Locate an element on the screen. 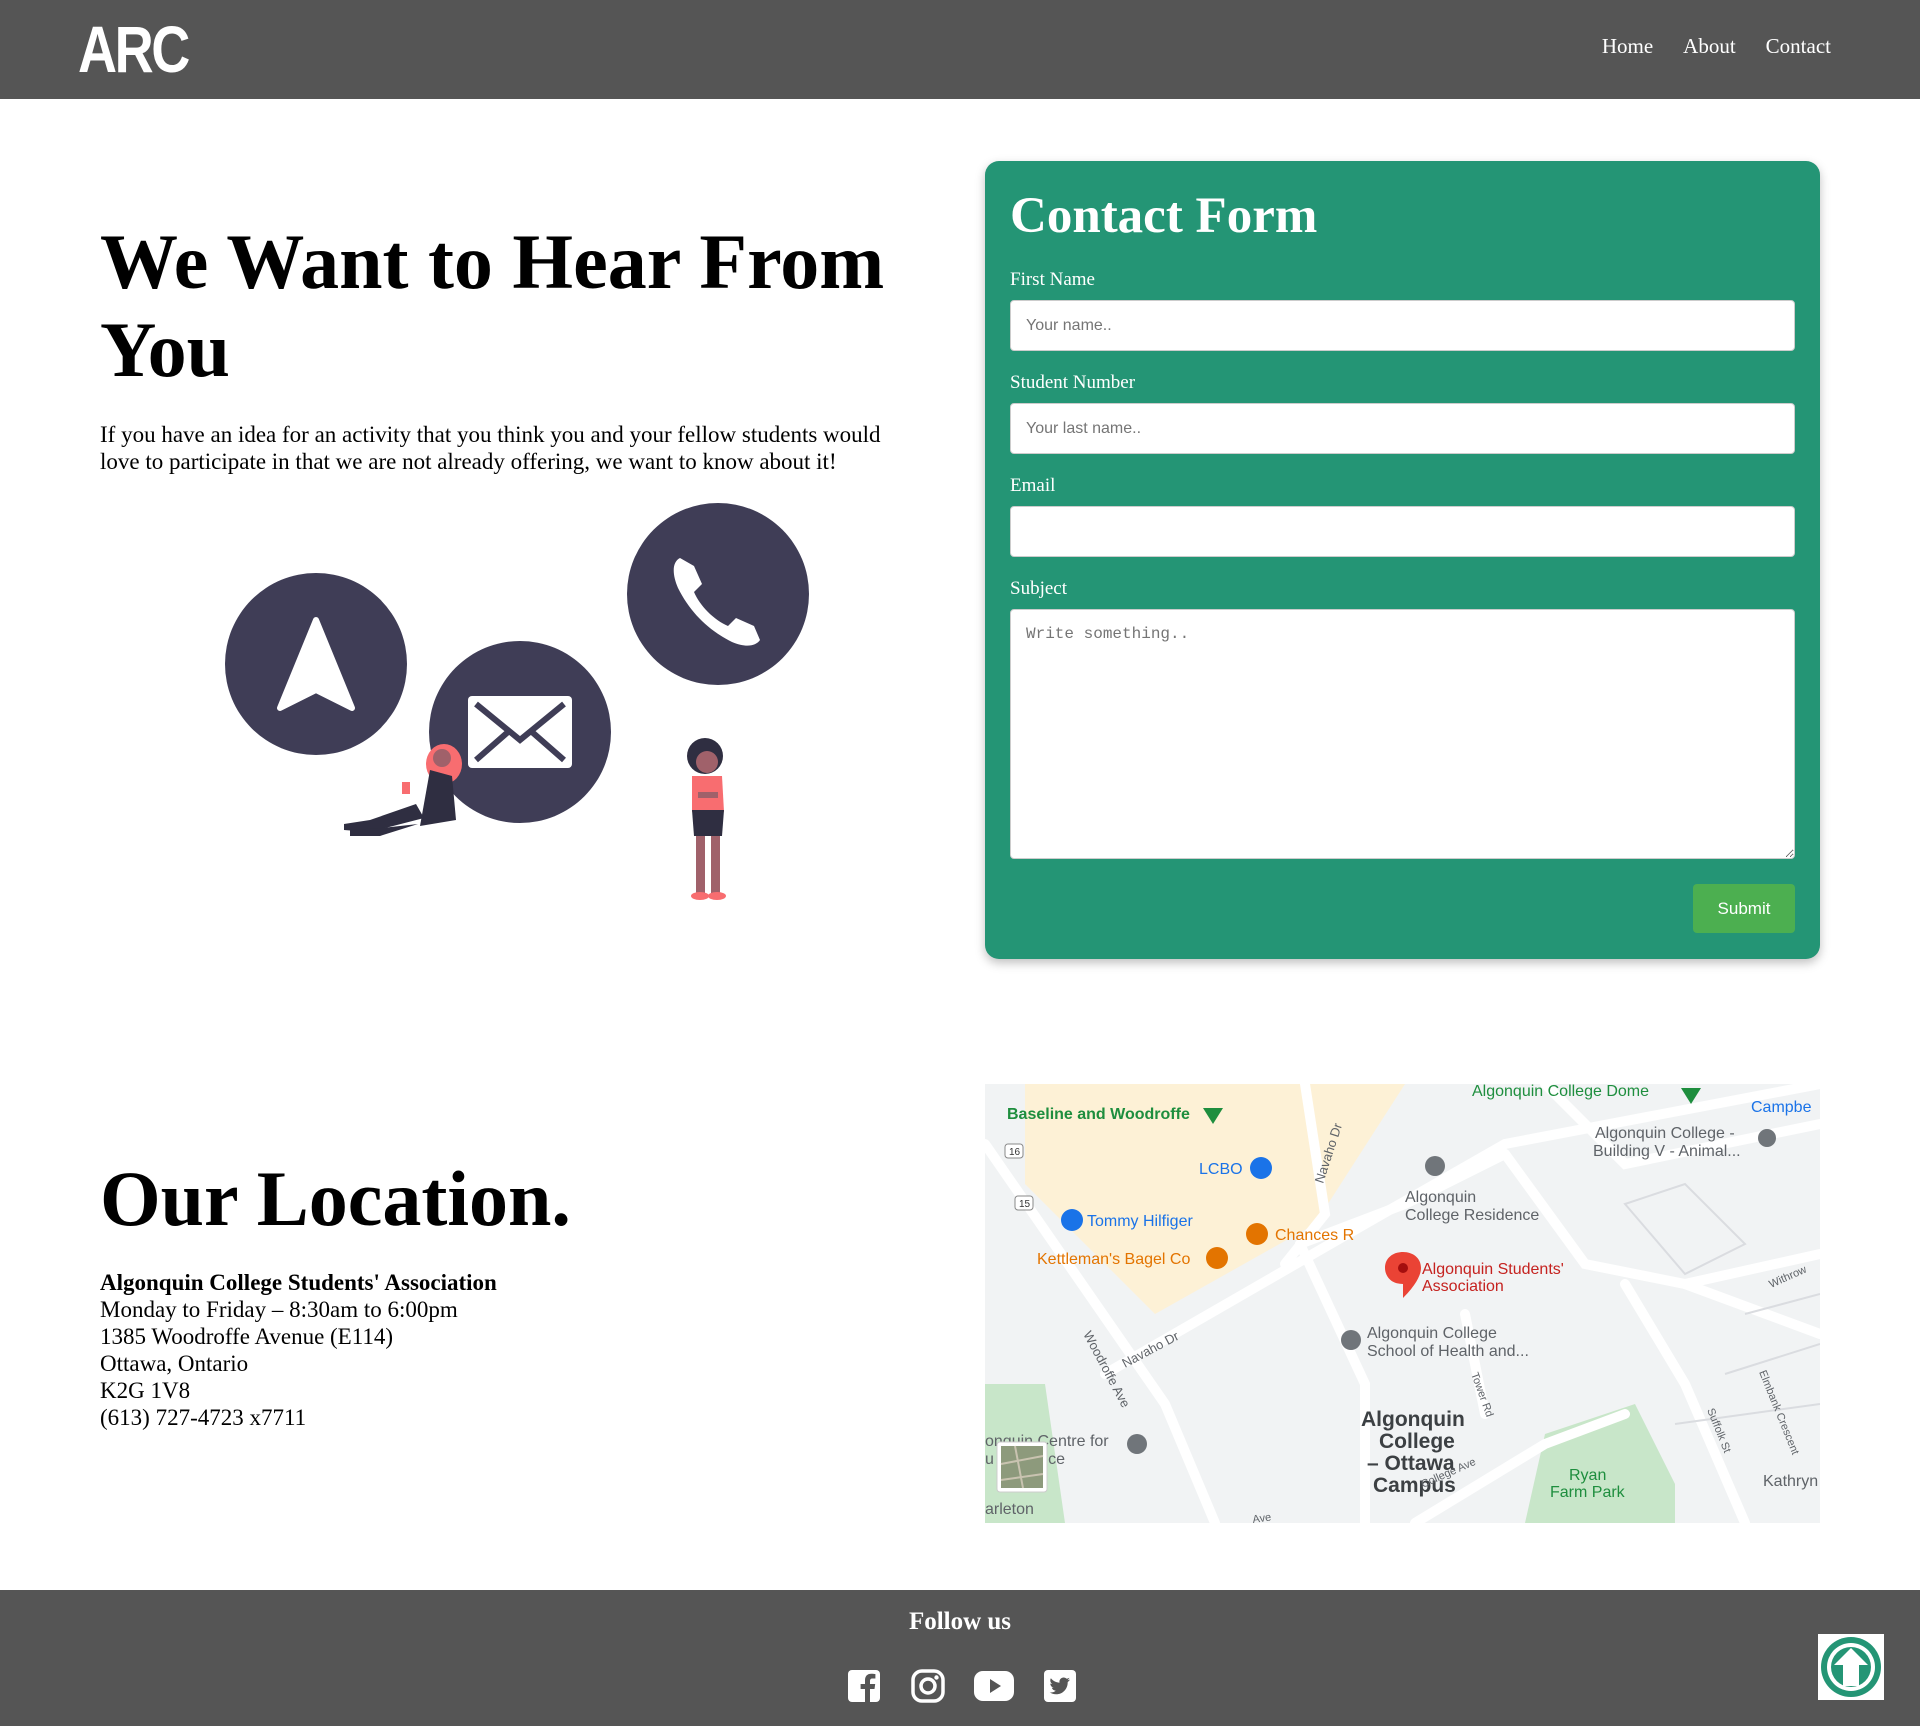 Image resolution: width=1920 pixels, height=1726 pixels. satellite-view-toggle is located at coordinates (1022, 1467).